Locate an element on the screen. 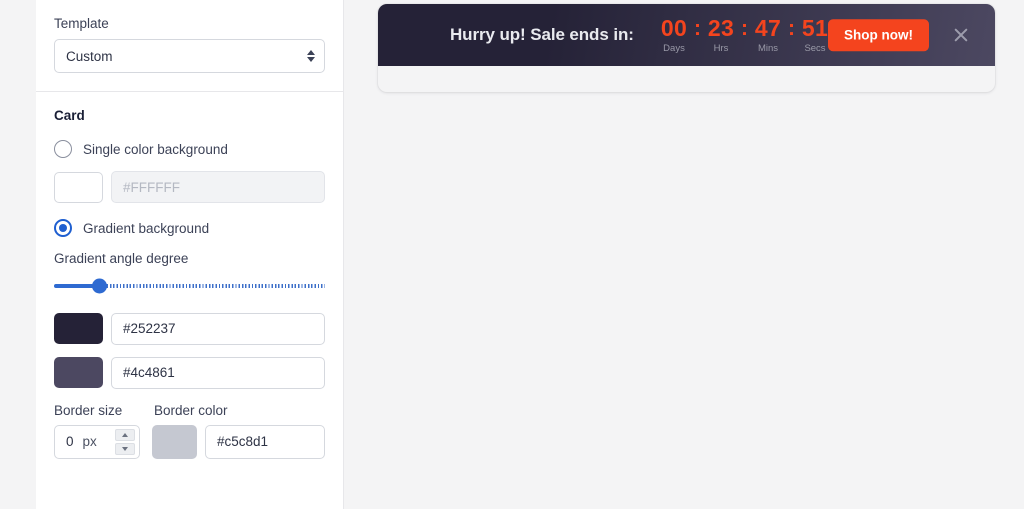 The height and width of the screenshot is (509, 1024). template-select-value: Custom is located at coordinates (189, 56).